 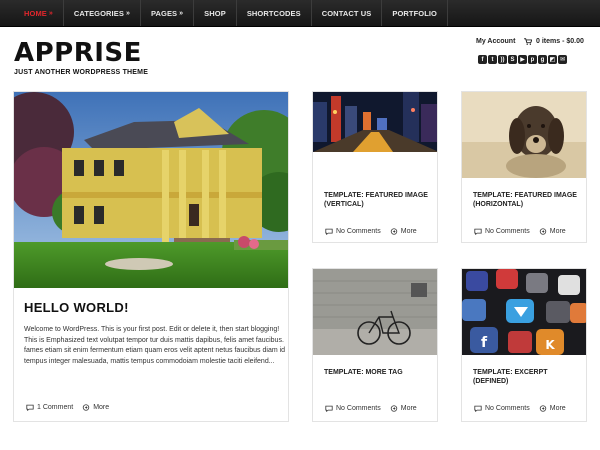 I want to click on mail-icon: ✉, so click(x=562, y=59).